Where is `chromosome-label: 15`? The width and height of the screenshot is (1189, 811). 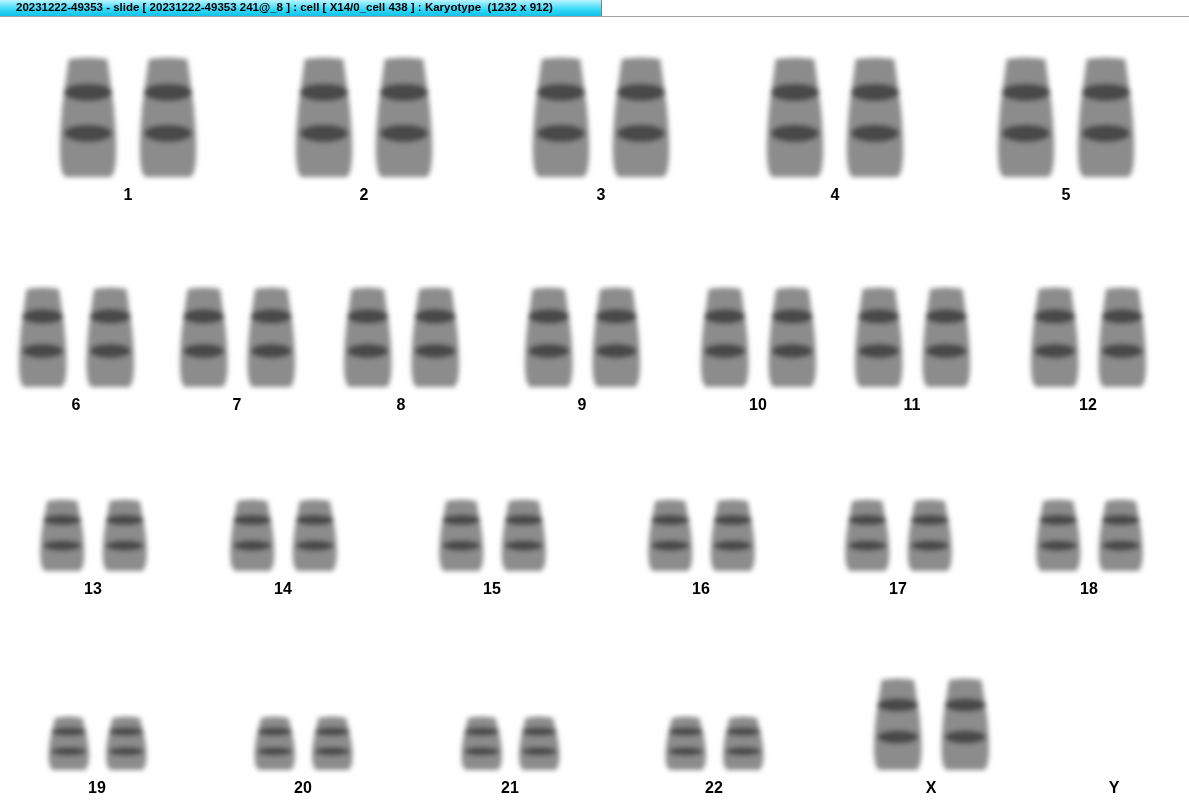
chromosome-label: 15 is located at coordinates (492, 589).